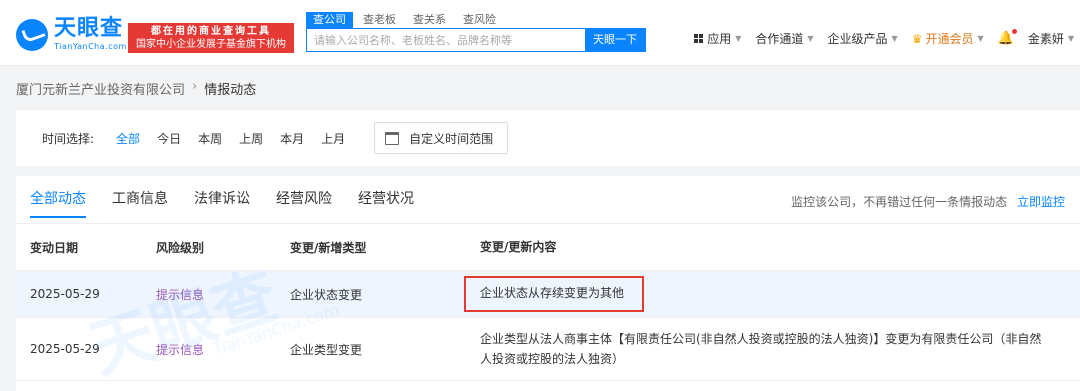 The height and width of the screenshot is (391, 1080). I want to click on tab-legal: 法律诉讼, so click(222, 203).